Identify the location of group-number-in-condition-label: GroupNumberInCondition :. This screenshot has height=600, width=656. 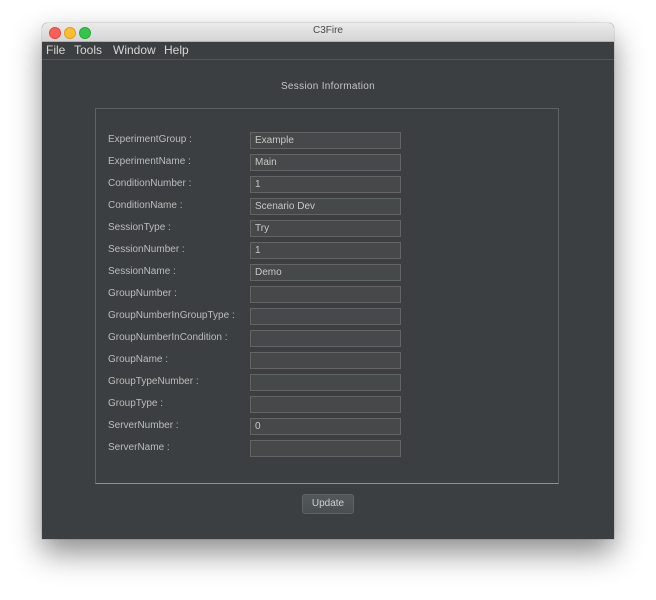
(168, 337).